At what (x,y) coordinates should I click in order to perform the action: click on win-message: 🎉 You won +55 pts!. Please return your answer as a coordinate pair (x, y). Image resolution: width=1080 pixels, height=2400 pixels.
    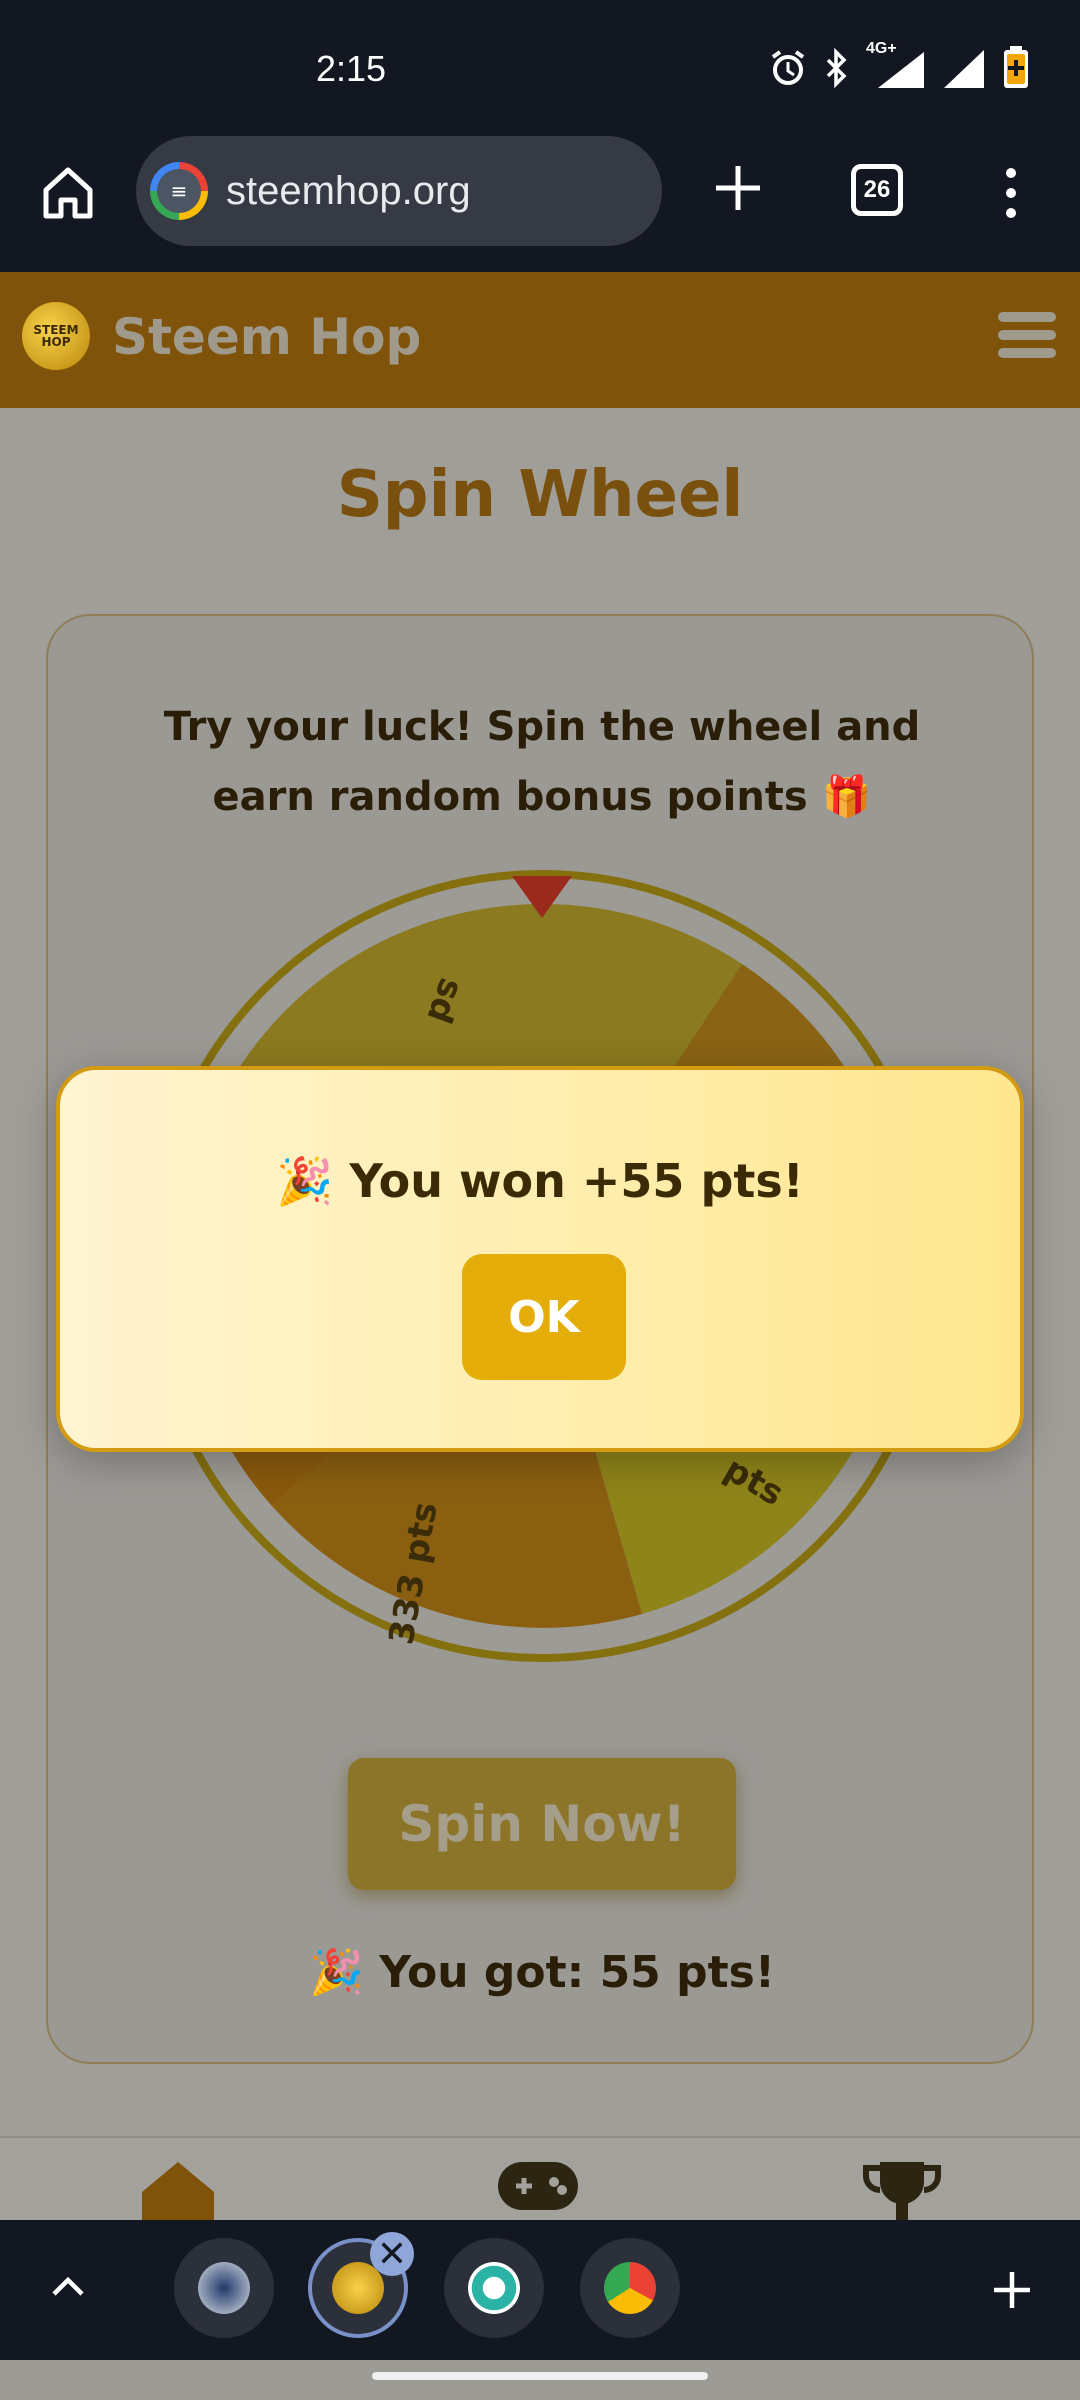
    Looking at the image, I should click on (540, 1181).